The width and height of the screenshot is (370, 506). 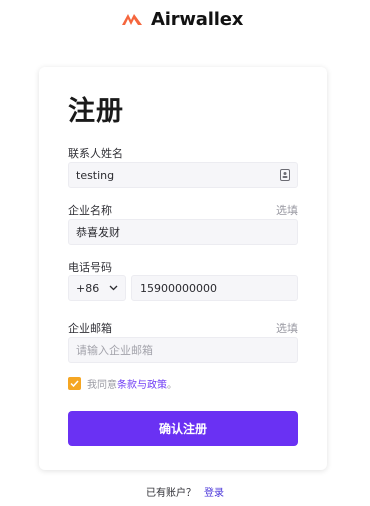 I want to click on agree-row: 我同意条款与政策。, so click(x=122, y=383).